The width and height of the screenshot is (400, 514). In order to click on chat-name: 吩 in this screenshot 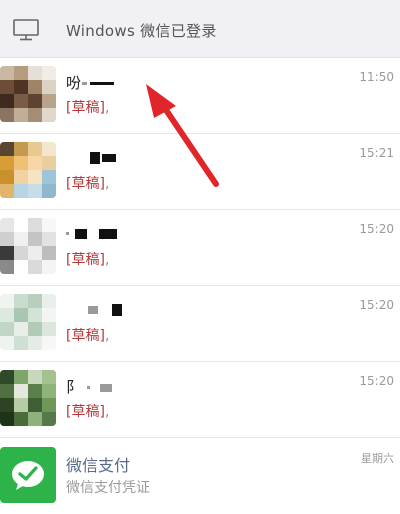, I will do `click(90, 82)`.